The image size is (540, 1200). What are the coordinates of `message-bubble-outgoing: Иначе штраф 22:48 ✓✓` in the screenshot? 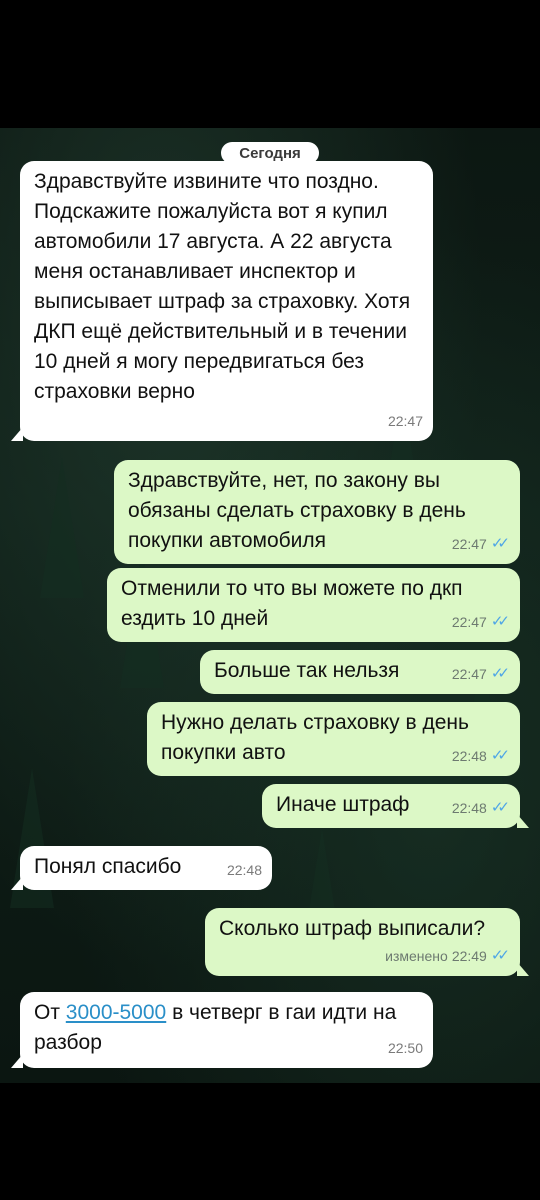 It's located at (395, 806).